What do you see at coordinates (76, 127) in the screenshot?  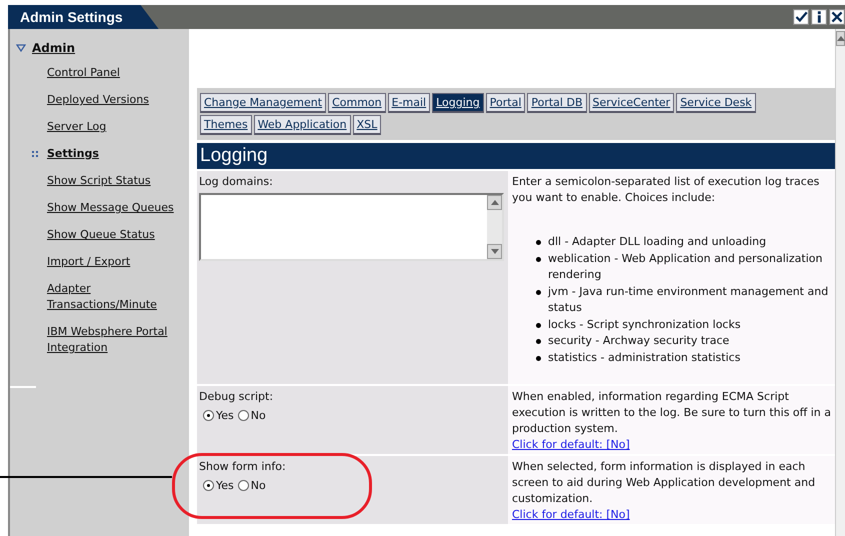 I see `sidebar-item: Server Log` at bounding box center [76, 127].